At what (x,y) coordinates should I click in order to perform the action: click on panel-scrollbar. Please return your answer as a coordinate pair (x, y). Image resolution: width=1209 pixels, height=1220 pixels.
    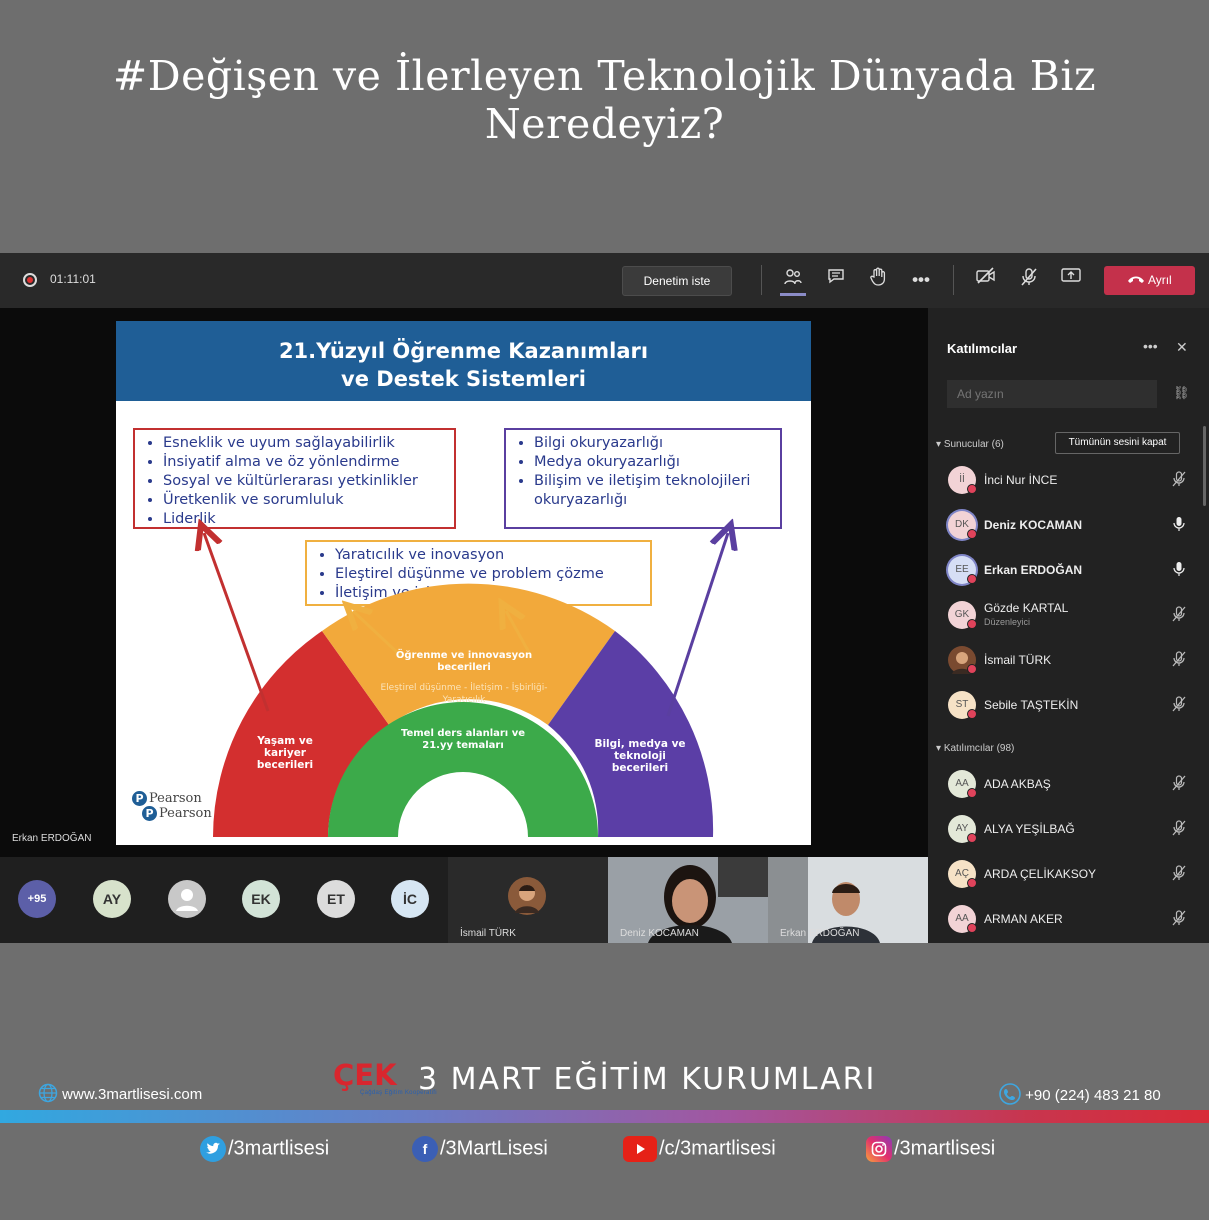
    Looking at the image, I should click on (1204, 466).